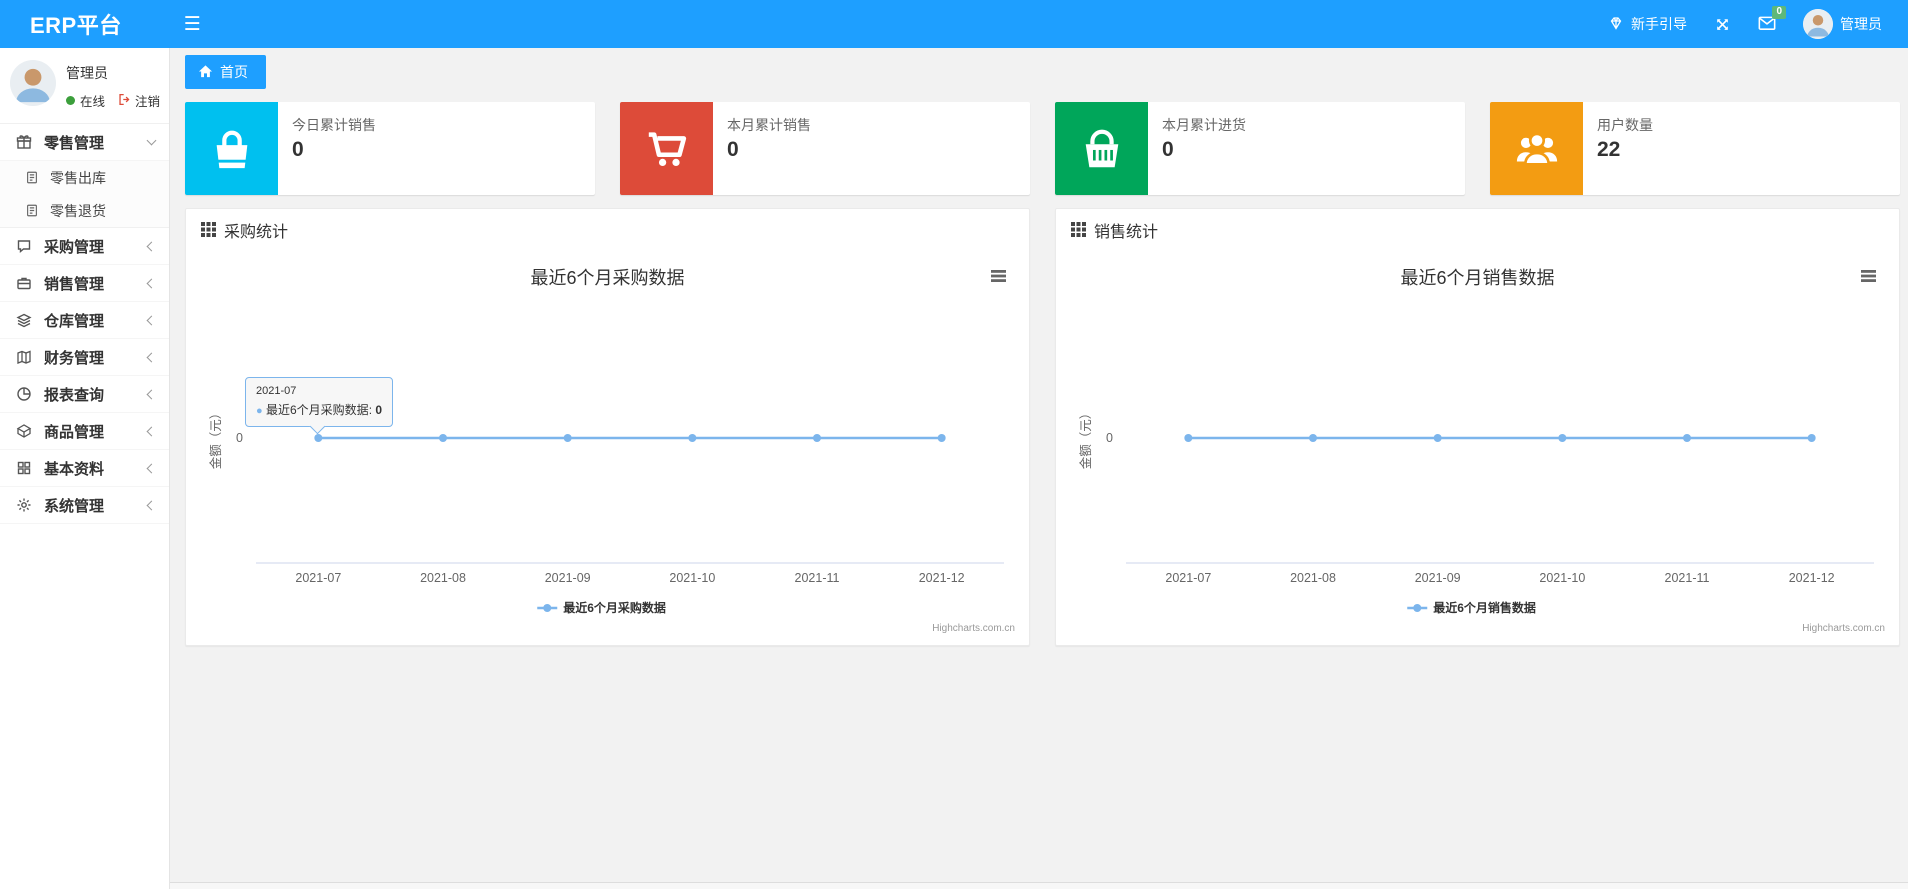 This screenshot has width=1908, height=889. What do you see at coordinates (26, 505) in the screenshot?
I see `gear-icon` at bounding box center [26, 505].